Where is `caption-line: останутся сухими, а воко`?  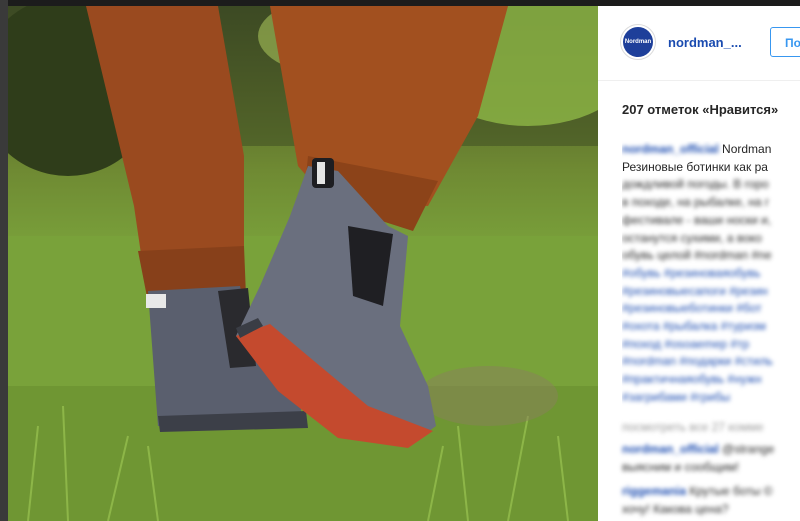 caption-line: останутся сухими, а воко is located at coordinates (692, 237).